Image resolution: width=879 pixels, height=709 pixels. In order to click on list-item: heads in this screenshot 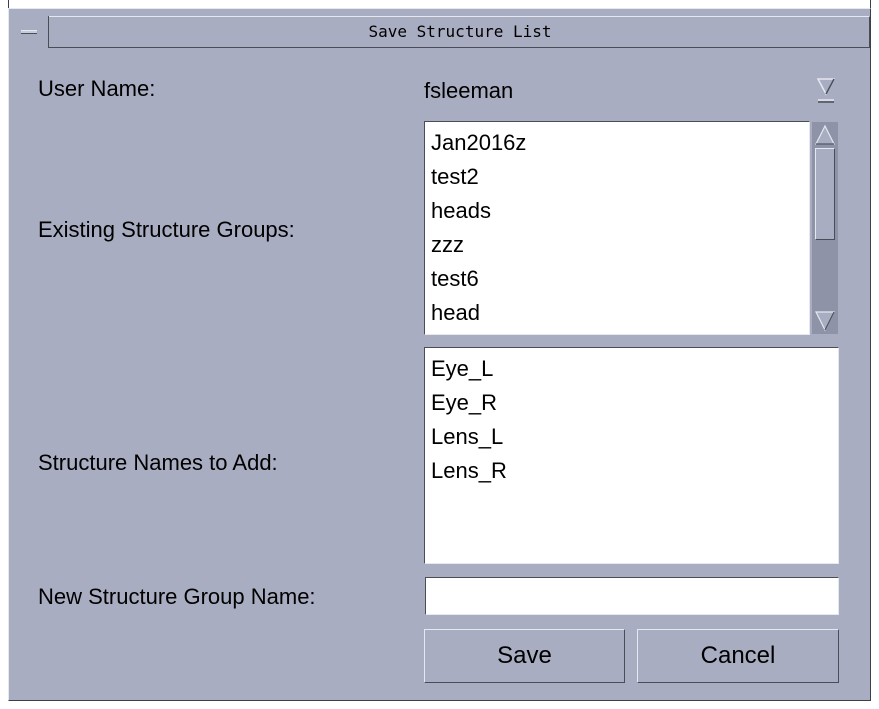, I will do `click(620, 211)`.